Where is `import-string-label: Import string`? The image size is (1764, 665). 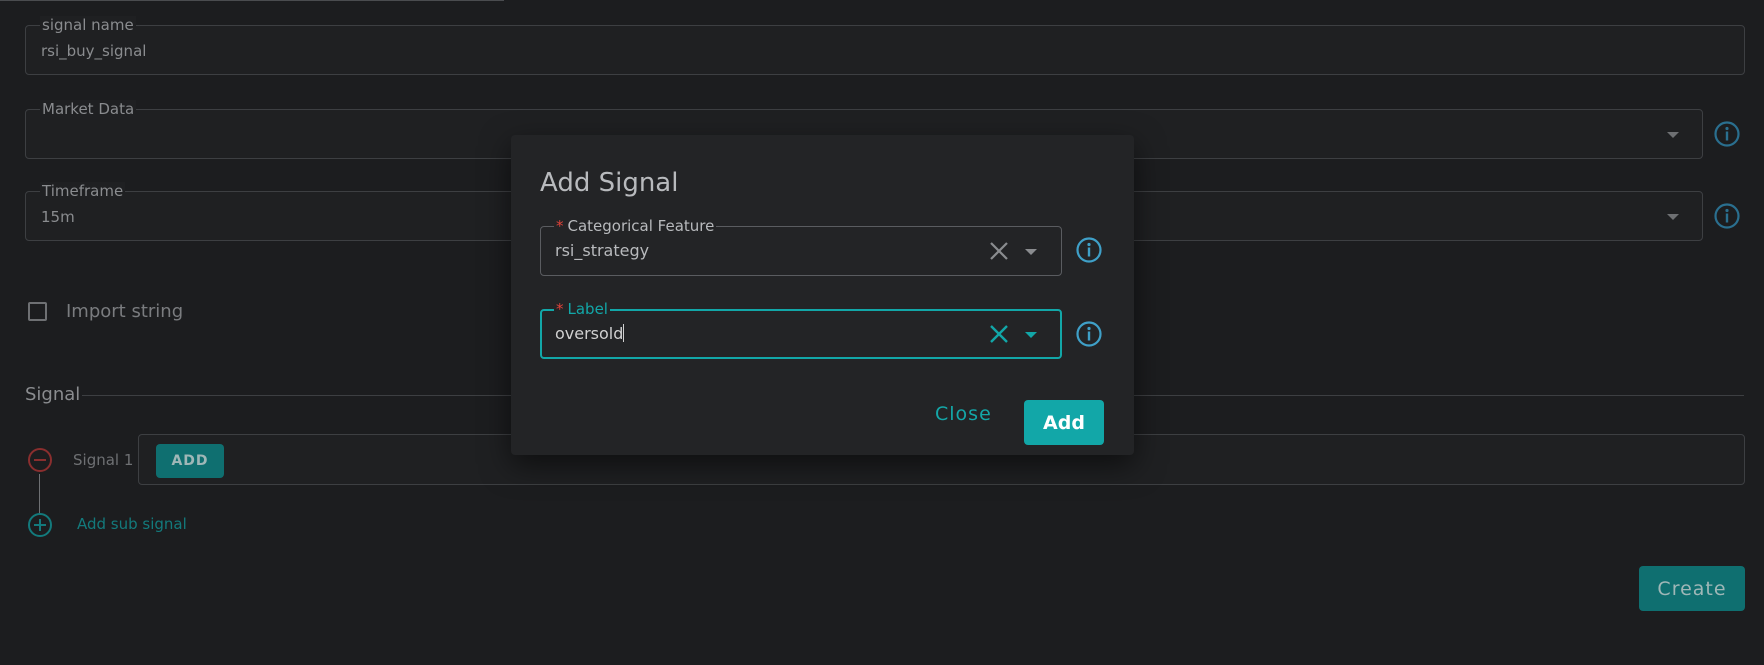 import-string-label: Import string is located at coordinates (125, 311).